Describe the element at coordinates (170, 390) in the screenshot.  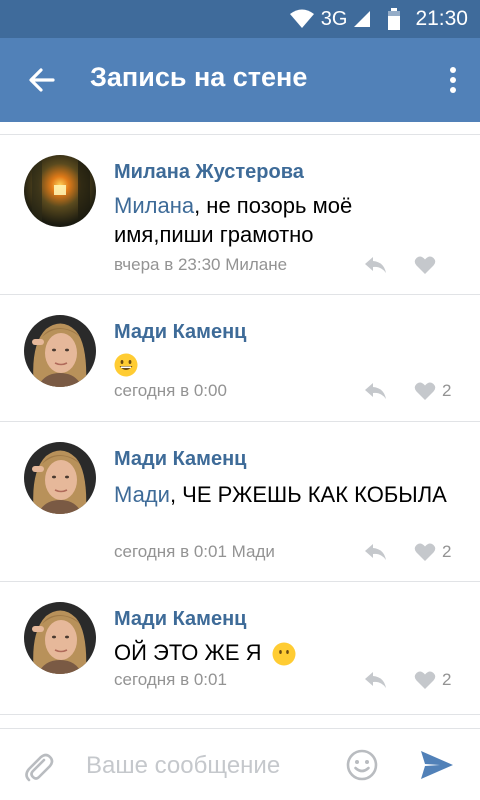
I see `comment-meta: сегодня в 0:00` at that location.